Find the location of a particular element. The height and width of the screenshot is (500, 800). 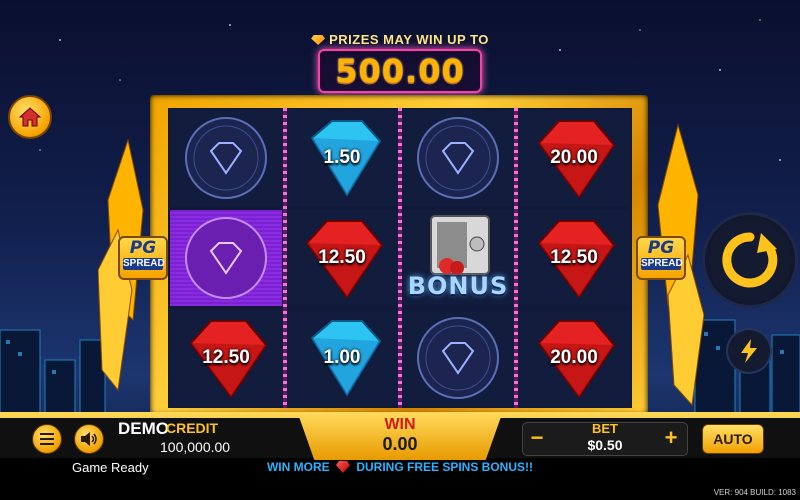

gold-gem-icon is located at coordinates (318, 40).